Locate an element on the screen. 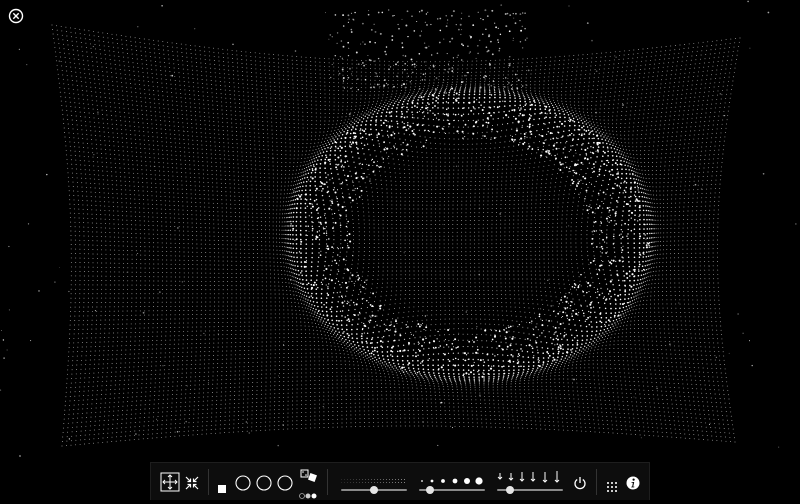 This screenshot has height=504, width=800. move-to-center-icon is located at coordinates (170, 482).